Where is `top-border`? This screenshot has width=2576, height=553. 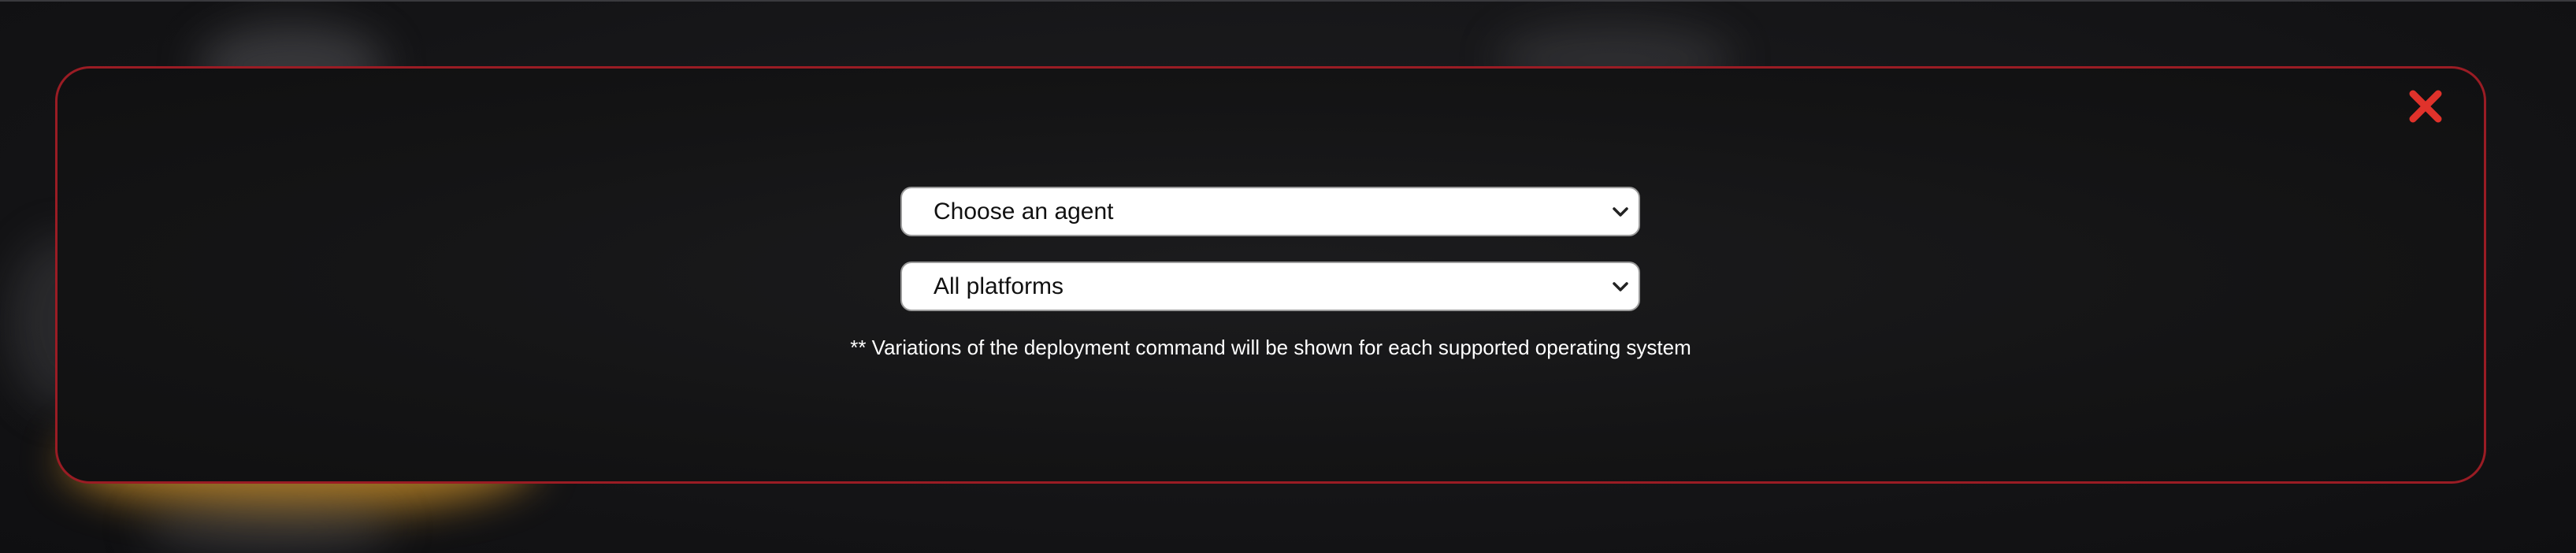 top-border is located at coordinates (1288, 1).